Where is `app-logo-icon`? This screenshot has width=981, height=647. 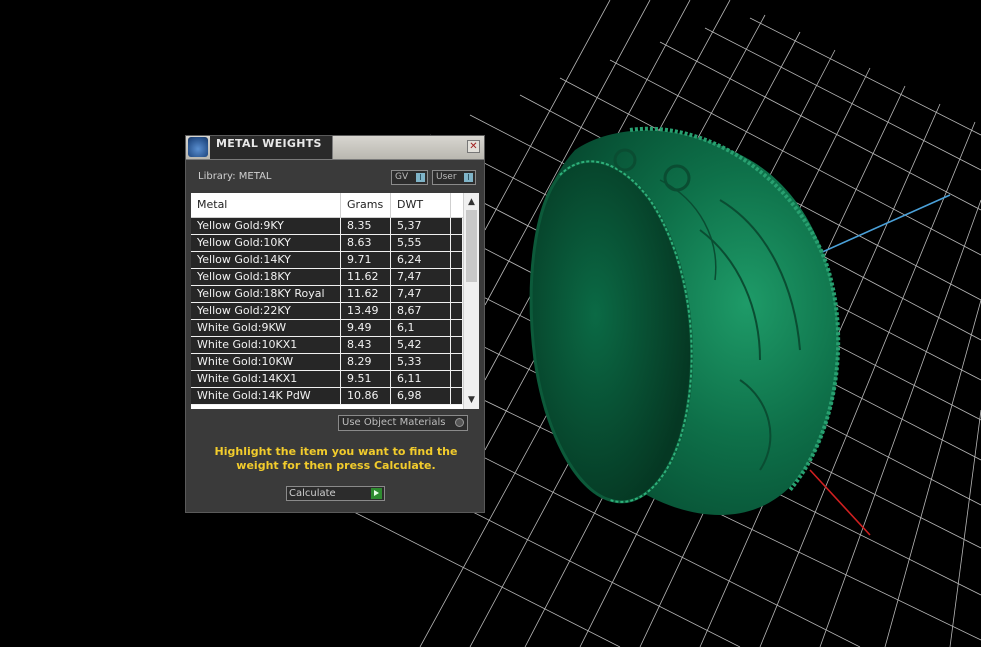 app-logo-icon is located at coordinates (198, 147).